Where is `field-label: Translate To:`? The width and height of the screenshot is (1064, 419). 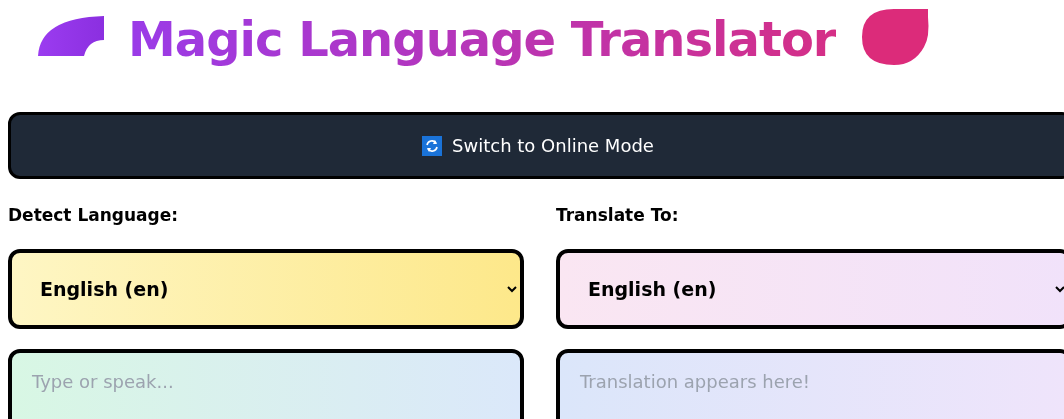 field-label: Translate To: is located at coordinates (618, 215).